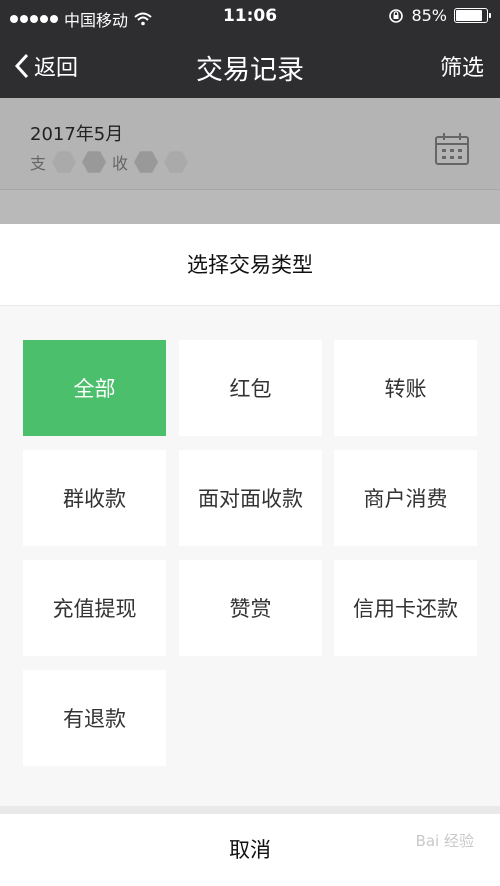 This screenshot has height=886, width=500. What do you see at coordinates (250, 70) in the screenshot?
I see `page-title: 交易记录` at bounding box center [250, 70].